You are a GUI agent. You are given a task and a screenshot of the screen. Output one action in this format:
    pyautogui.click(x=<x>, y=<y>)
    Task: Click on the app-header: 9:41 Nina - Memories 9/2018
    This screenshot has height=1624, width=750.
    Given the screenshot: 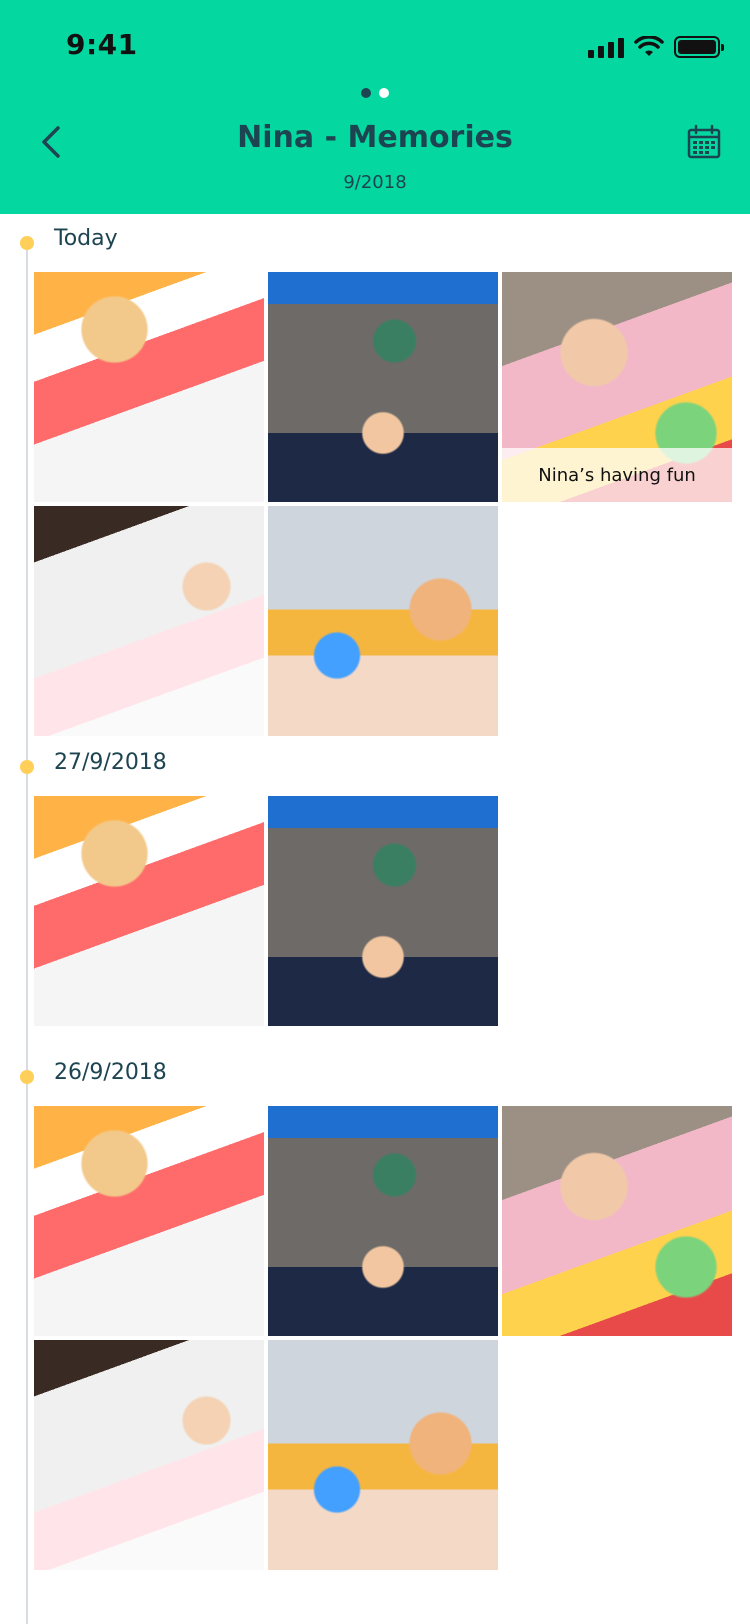 What is the action you would take?
    pyautogui.click(x=375, y=107)
    